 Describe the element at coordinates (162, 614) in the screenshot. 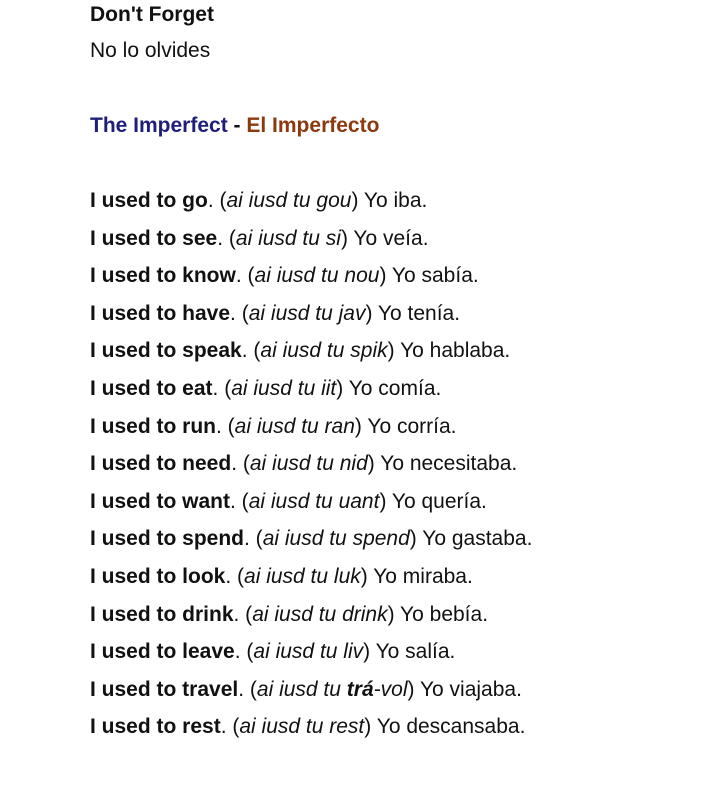

I see `english-phrase: I used to drink` at that location.